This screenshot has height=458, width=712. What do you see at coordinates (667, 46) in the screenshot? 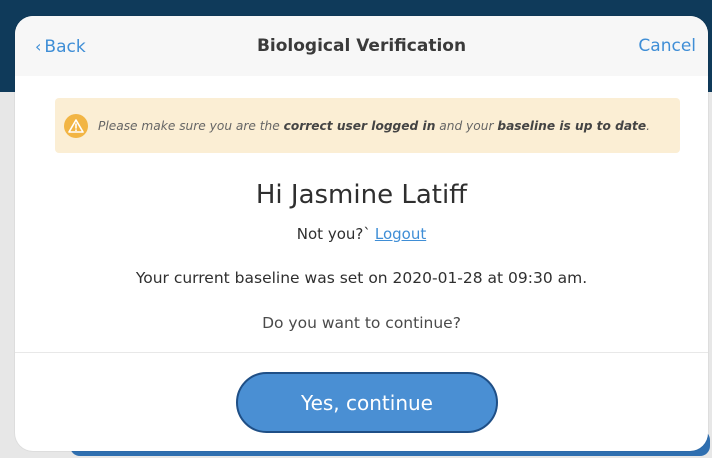
I see `cancel-button: Cancel` at bounding box center [667, 46].